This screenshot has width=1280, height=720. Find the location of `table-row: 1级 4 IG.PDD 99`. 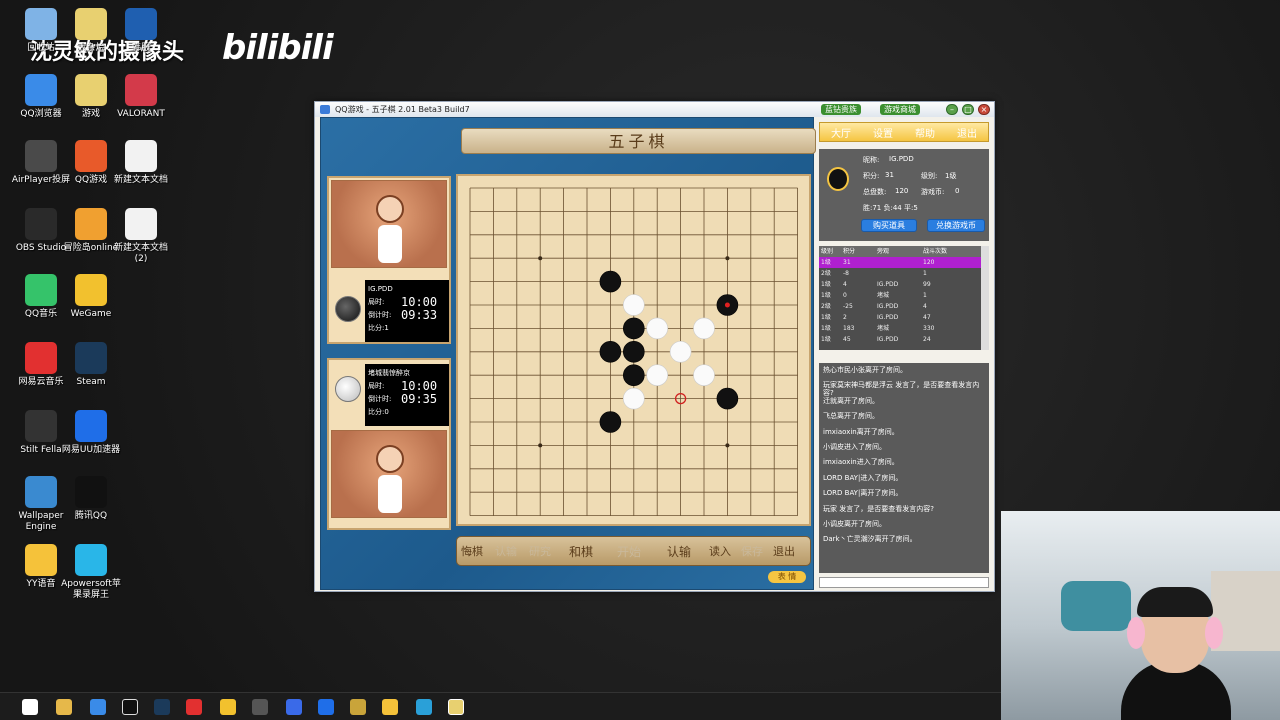

table-row: 1级 4 IG.PDD 99 is located at coordinates (904, 284).